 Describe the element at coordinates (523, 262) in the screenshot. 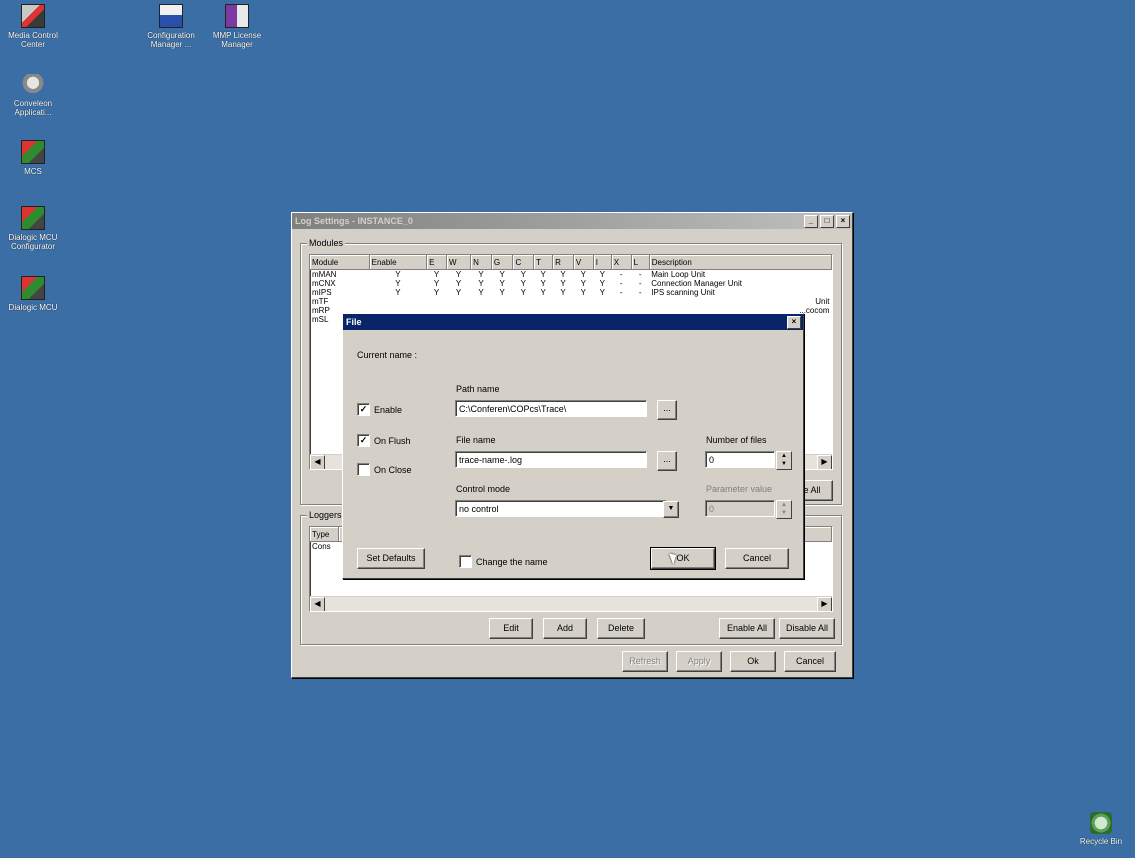

I see `col-c: C` at that location.